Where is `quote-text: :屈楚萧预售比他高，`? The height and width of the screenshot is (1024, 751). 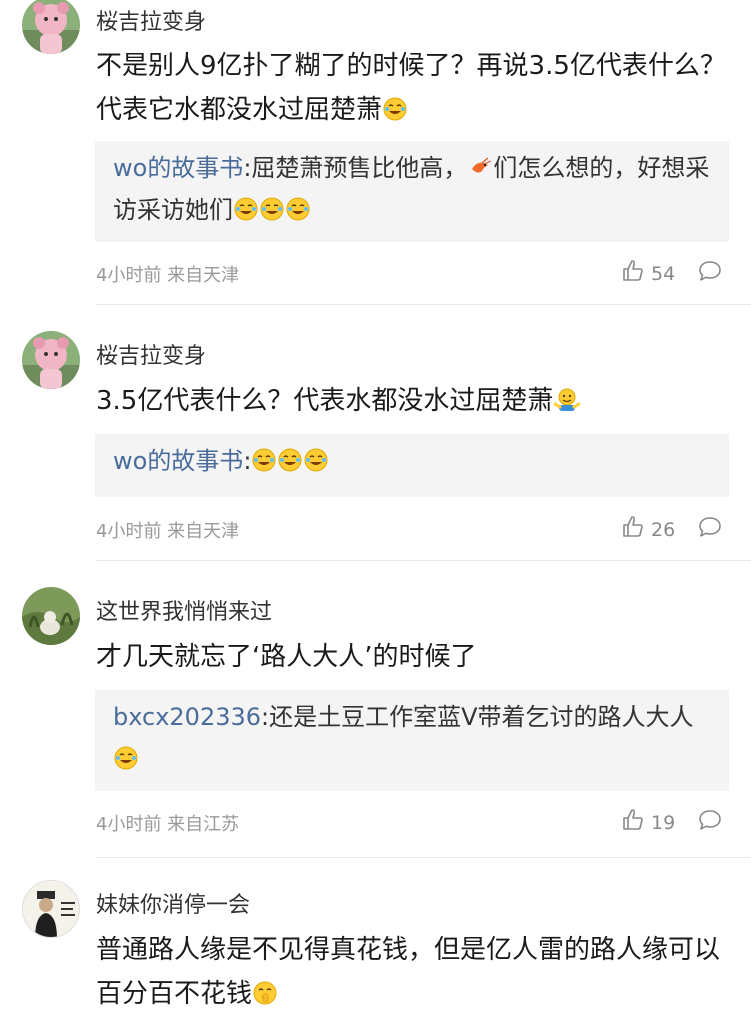 quote-text: :屈楚萧预售比他高， is located at coordinates (355, 168).